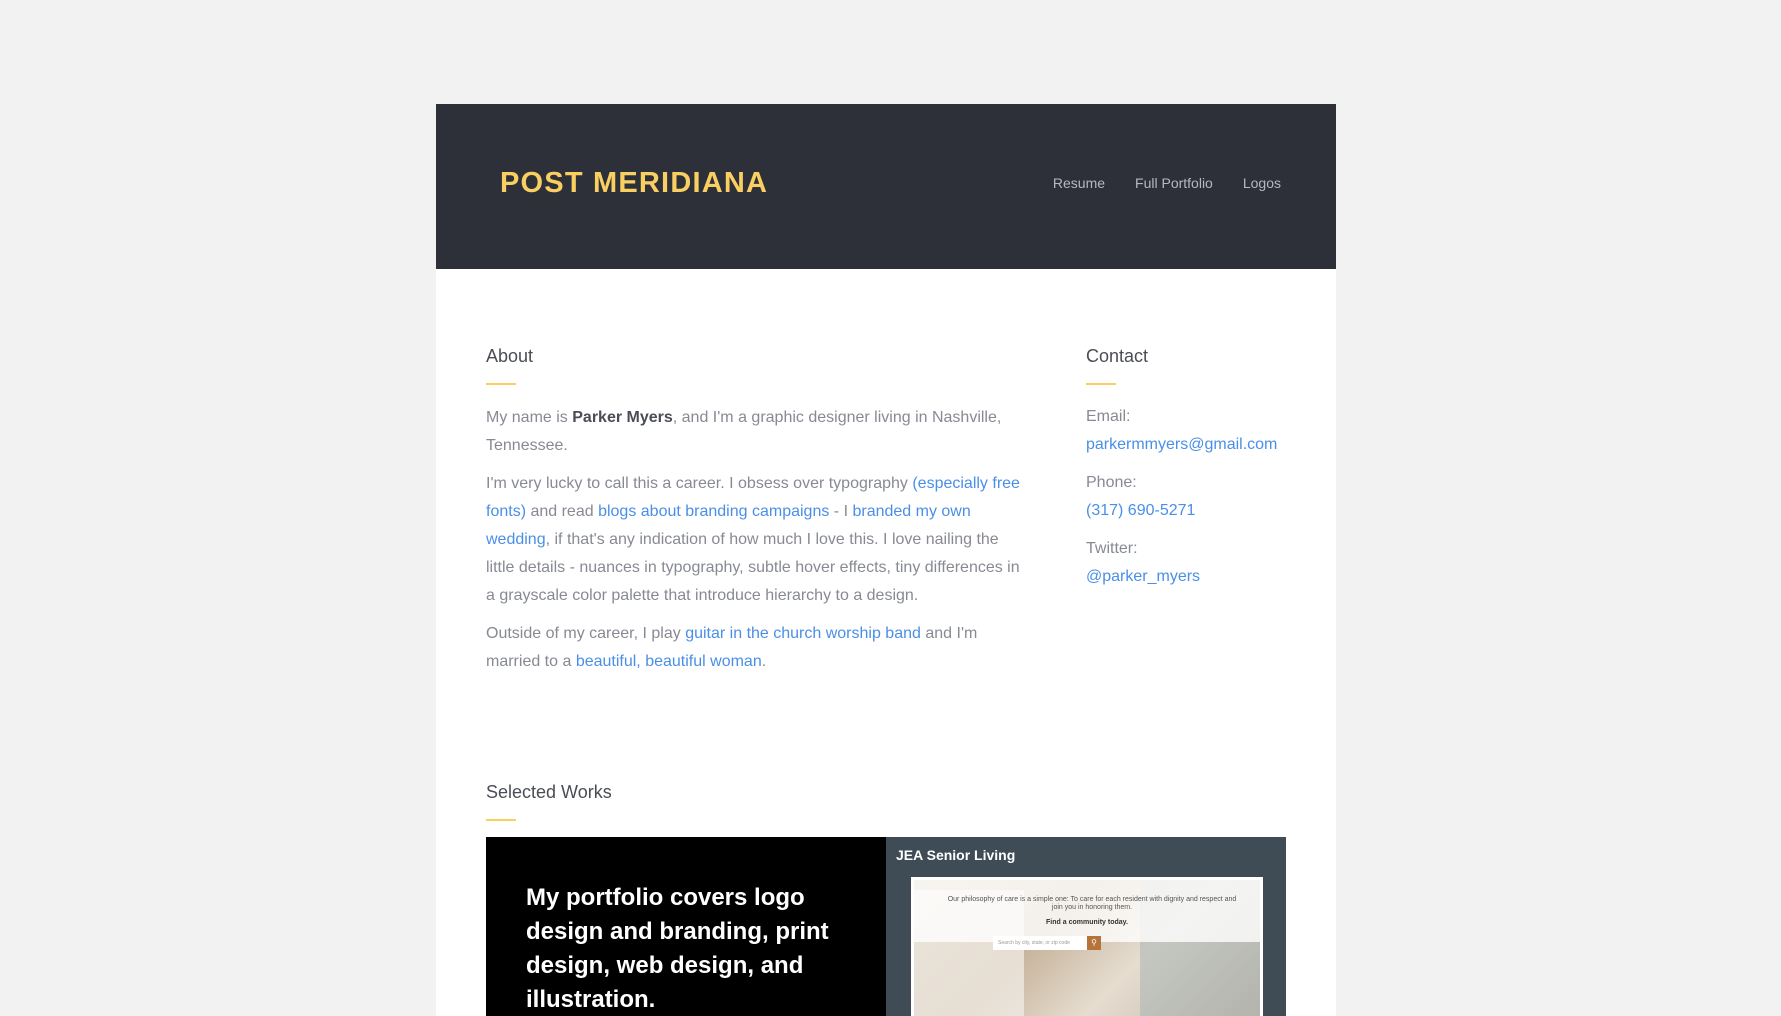  Describe the element at coordinates (1117, 356) in the screenshot. I see `contact-title: Contact` at that location.